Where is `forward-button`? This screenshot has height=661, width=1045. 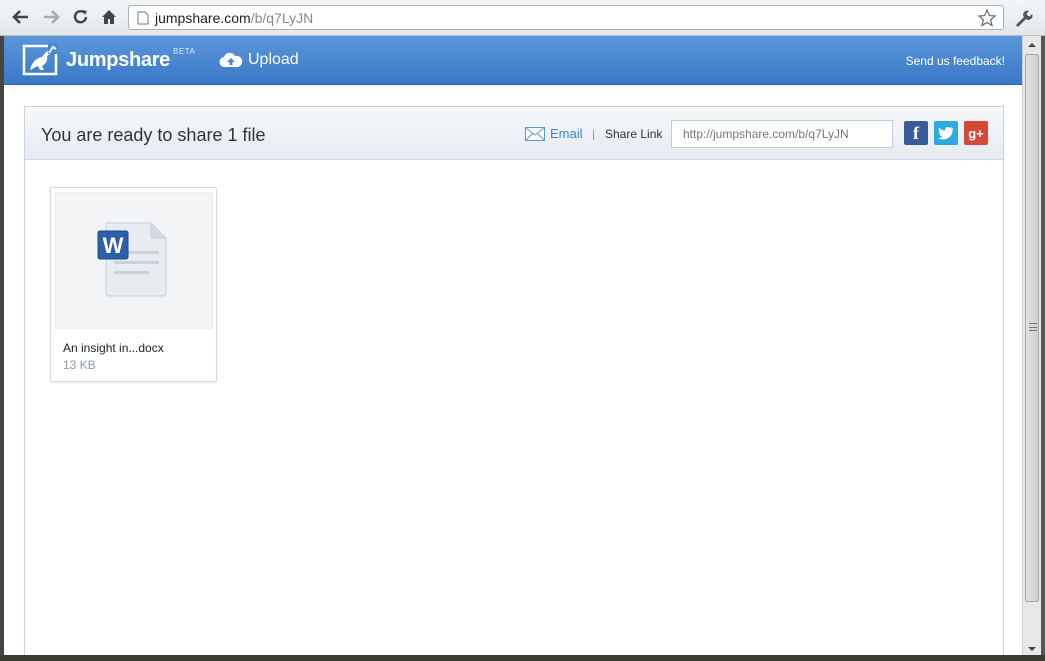 forward-button is located at coordinates (51, 17).